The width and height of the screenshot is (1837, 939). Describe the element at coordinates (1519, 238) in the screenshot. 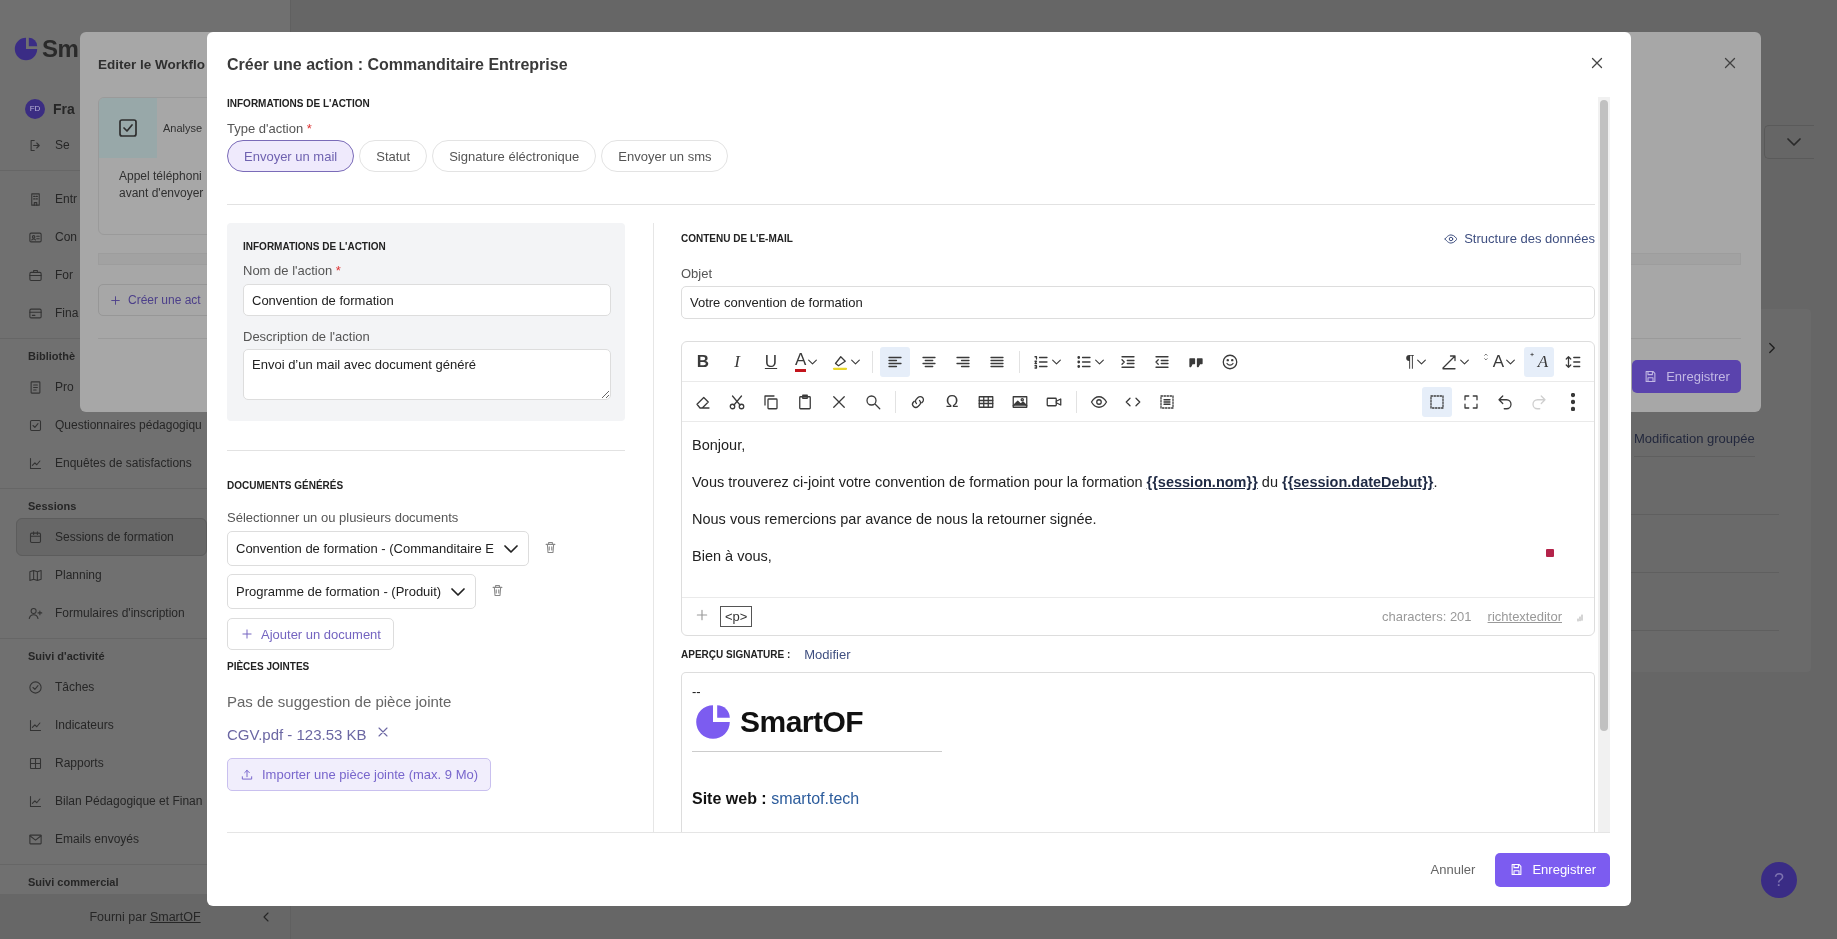

I see `data-structure-link: Structure des données` at that location.